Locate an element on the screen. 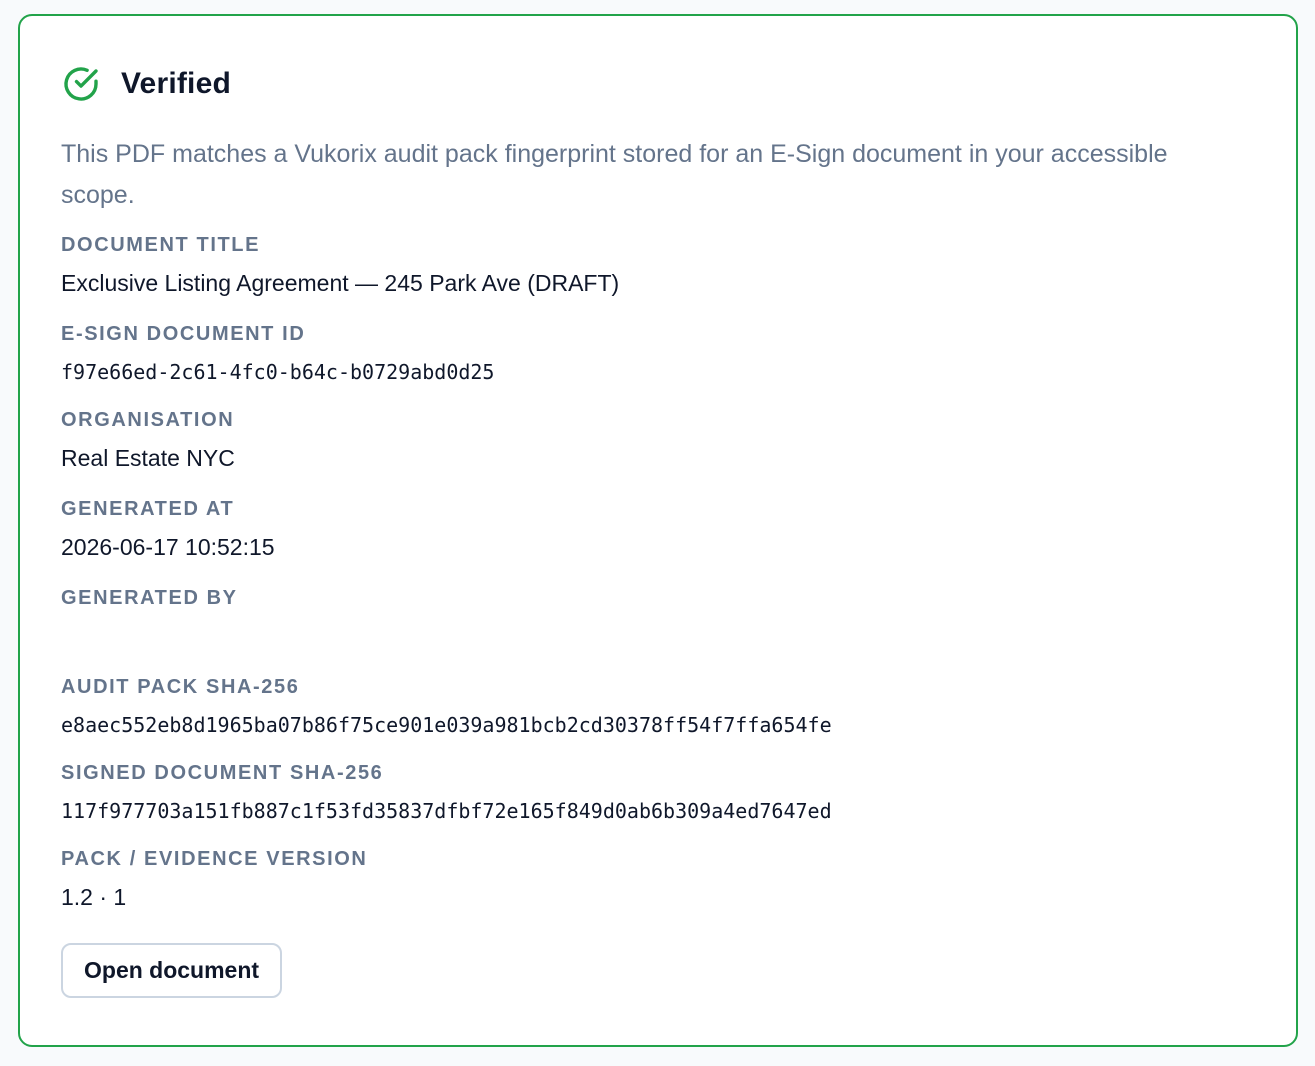  field-organisation: Organisation Real Estate NYC is located at coordinates (658, 451).